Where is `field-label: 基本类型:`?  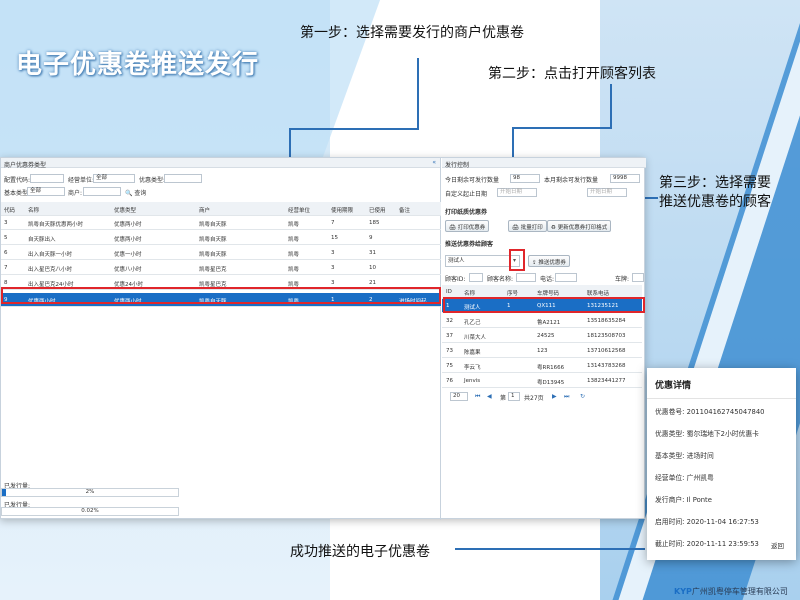
field-label: 基本类型: is located at coordinates (670, 456).